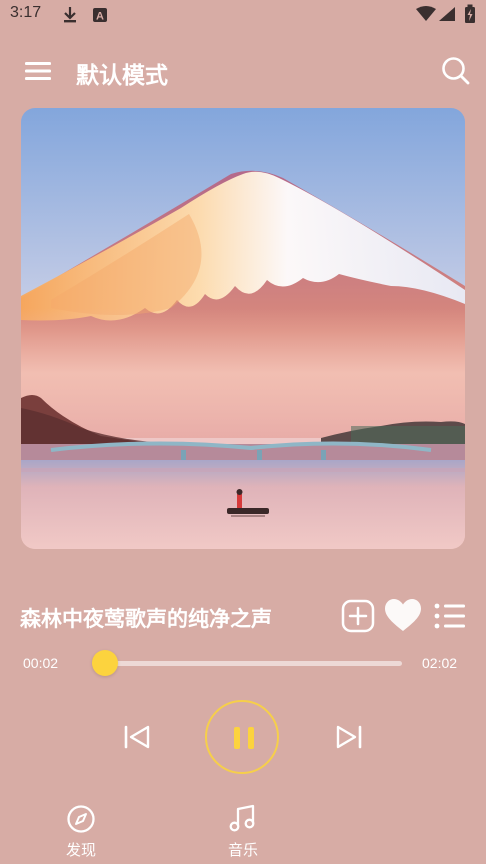 This screenshot has width=486, height=864. What do you see at coordinates (122, 76) in the screenshot?
I see `page-title: 默认模式` at bounding box center [122, 76].